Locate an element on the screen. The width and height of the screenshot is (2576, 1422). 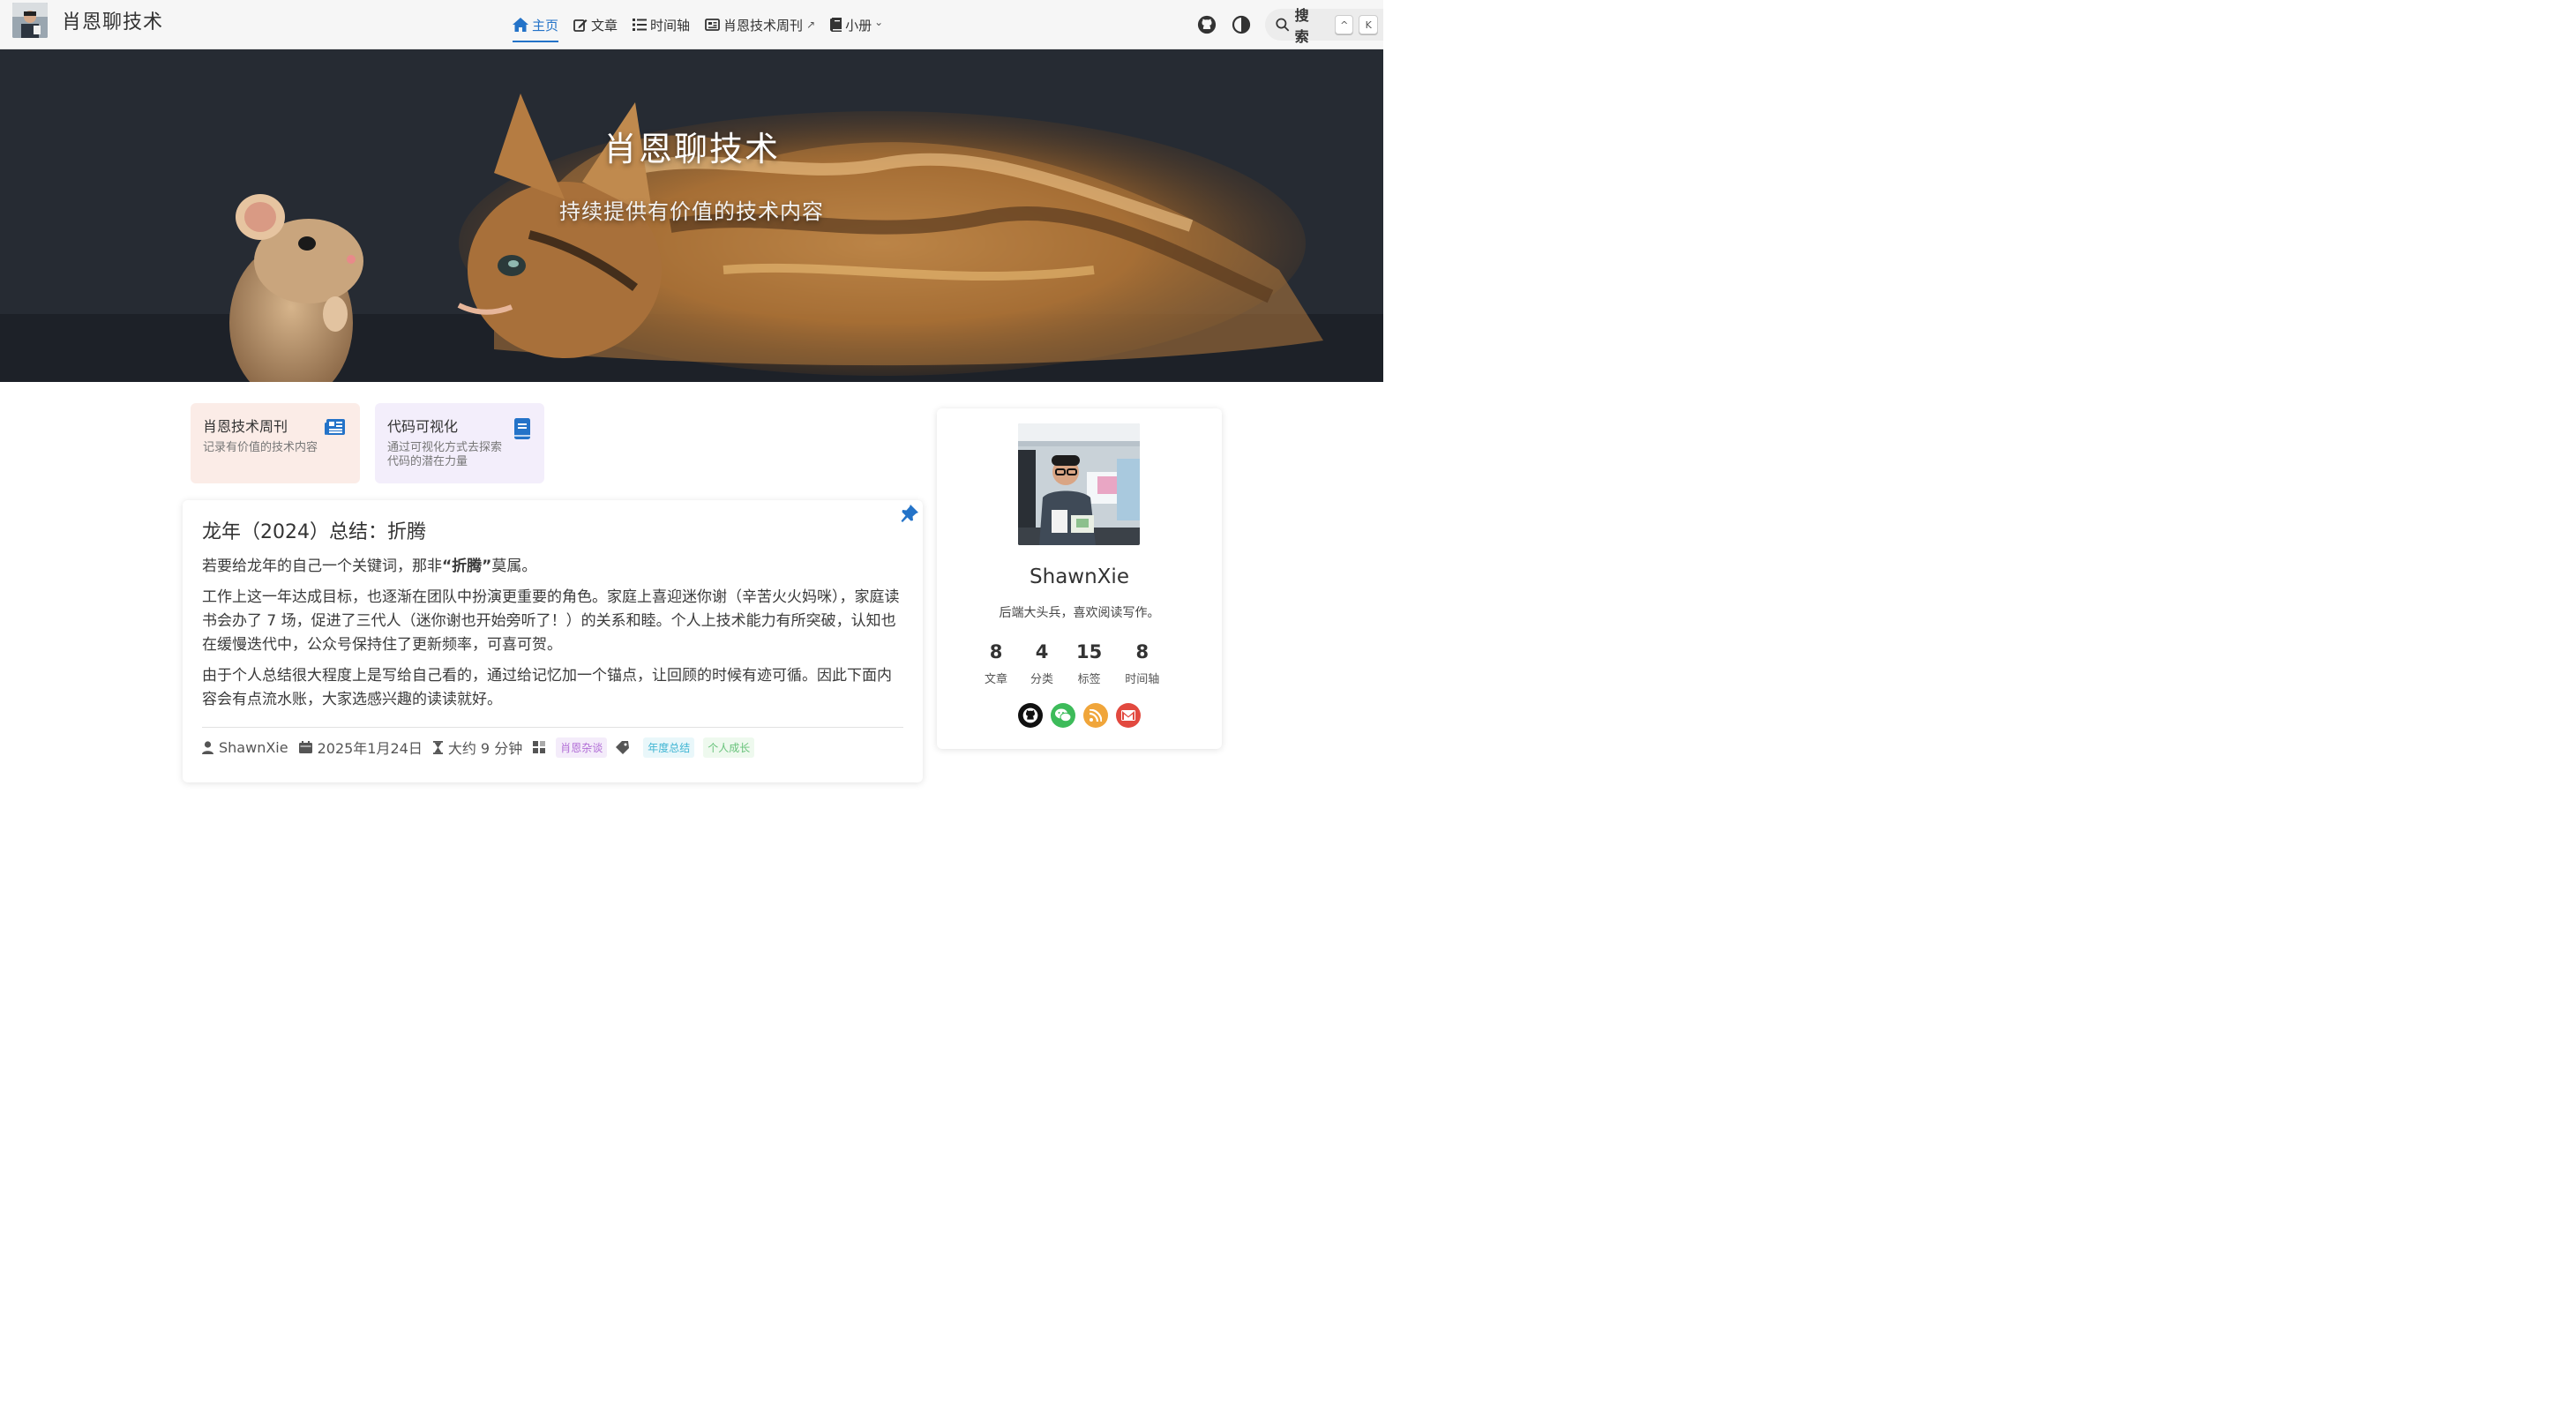
search-button: 搜索 ^ K is located at coordinates (1324, 26).